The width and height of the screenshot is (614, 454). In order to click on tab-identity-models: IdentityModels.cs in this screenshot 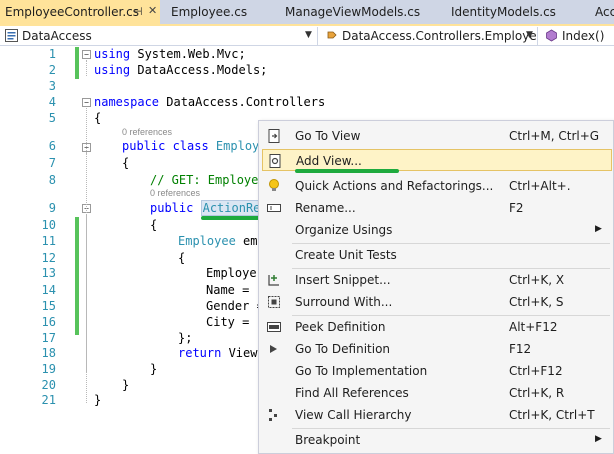, I will do `click(516, 13)`.